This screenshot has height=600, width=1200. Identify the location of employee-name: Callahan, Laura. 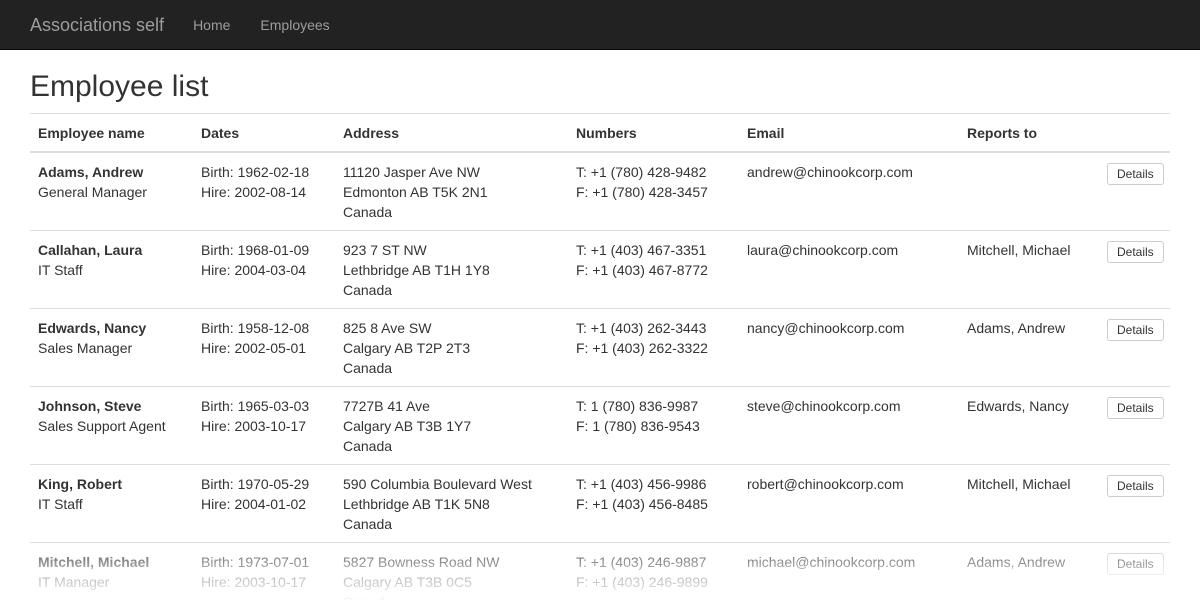
(111, 250).